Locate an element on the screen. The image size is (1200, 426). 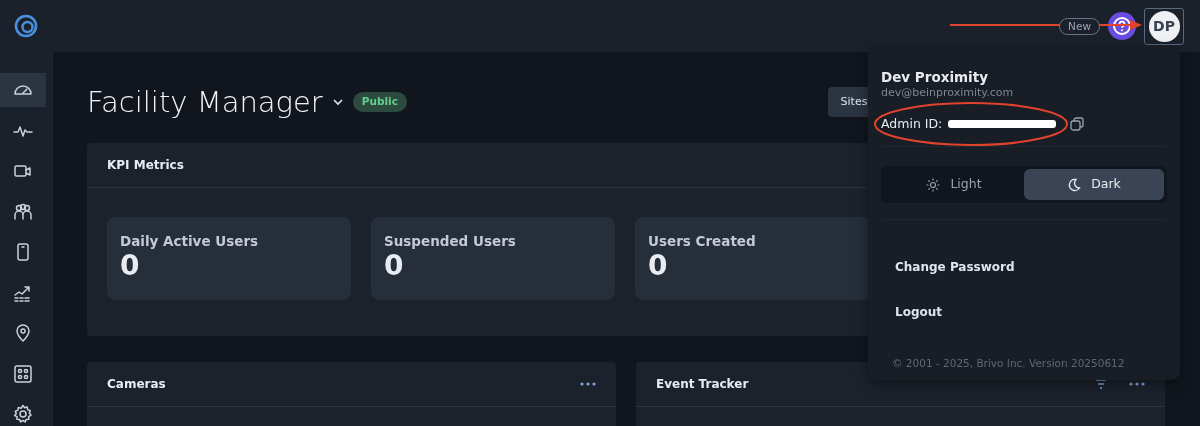
theme-option: Dark is located at coordinates (1094, 184).